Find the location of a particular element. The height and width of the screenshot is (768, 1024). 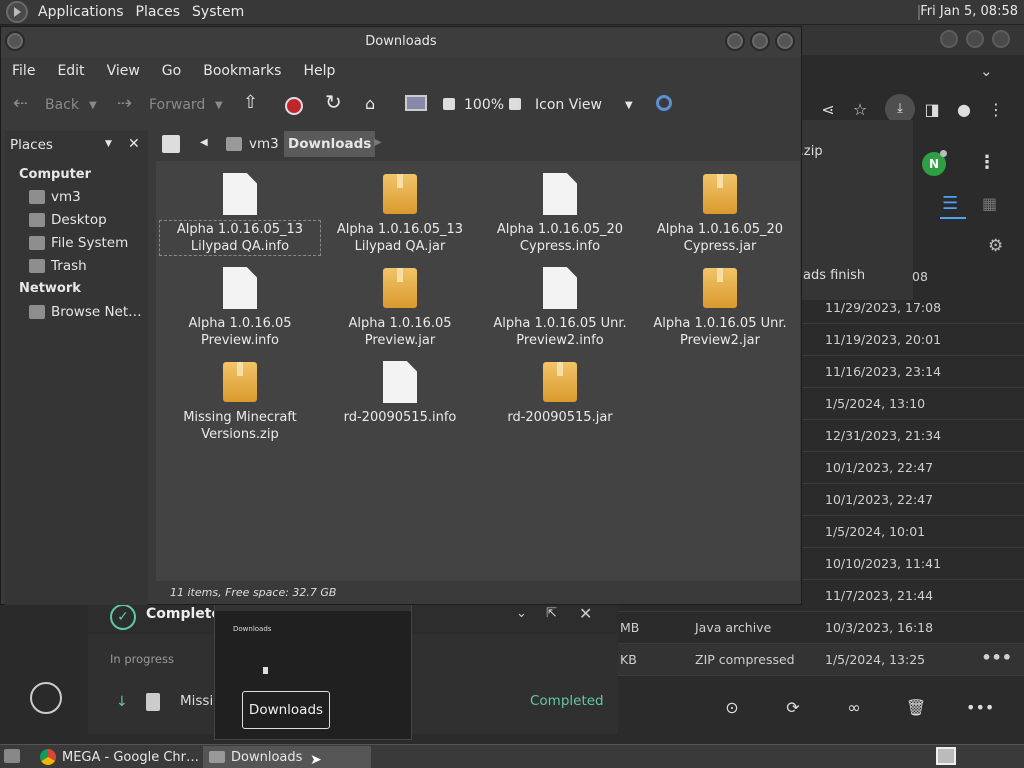

edit-path-icon is located at coordinates (171, 144).